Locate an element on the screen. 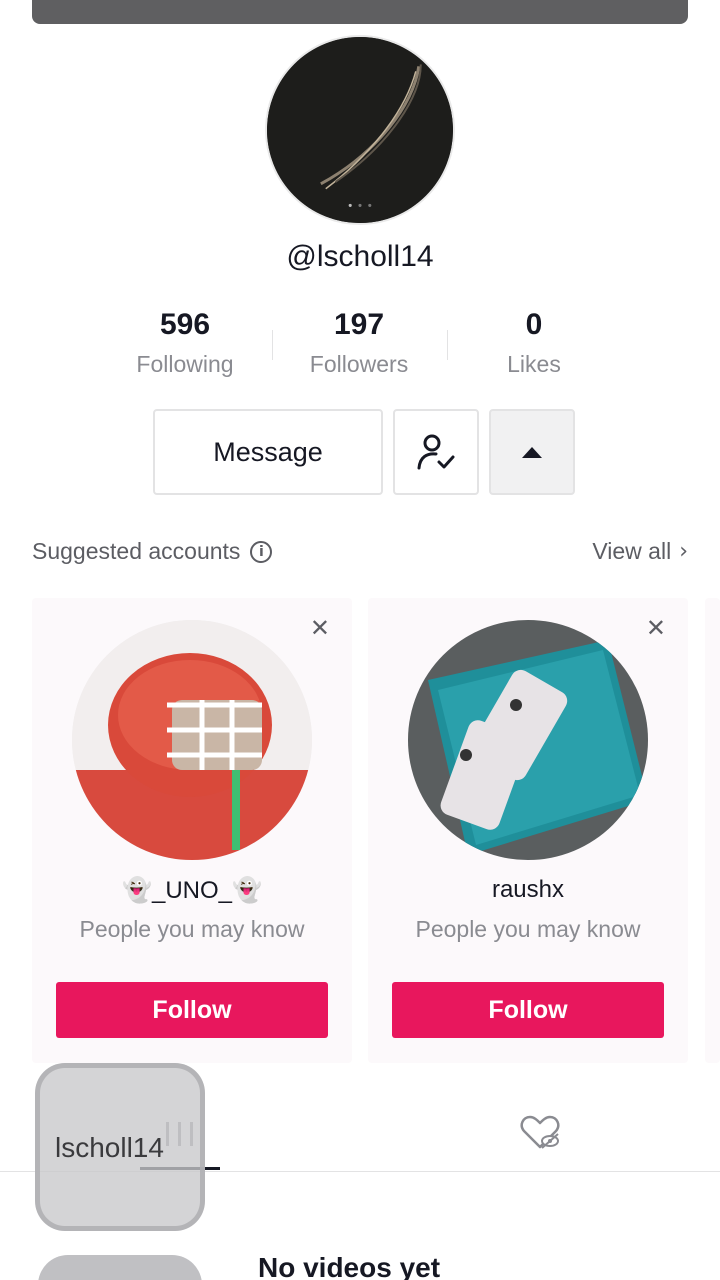 Image resolution: width=720 pixels, height=1280 pixels. tab-liked is located at coordinates (540, 1133).